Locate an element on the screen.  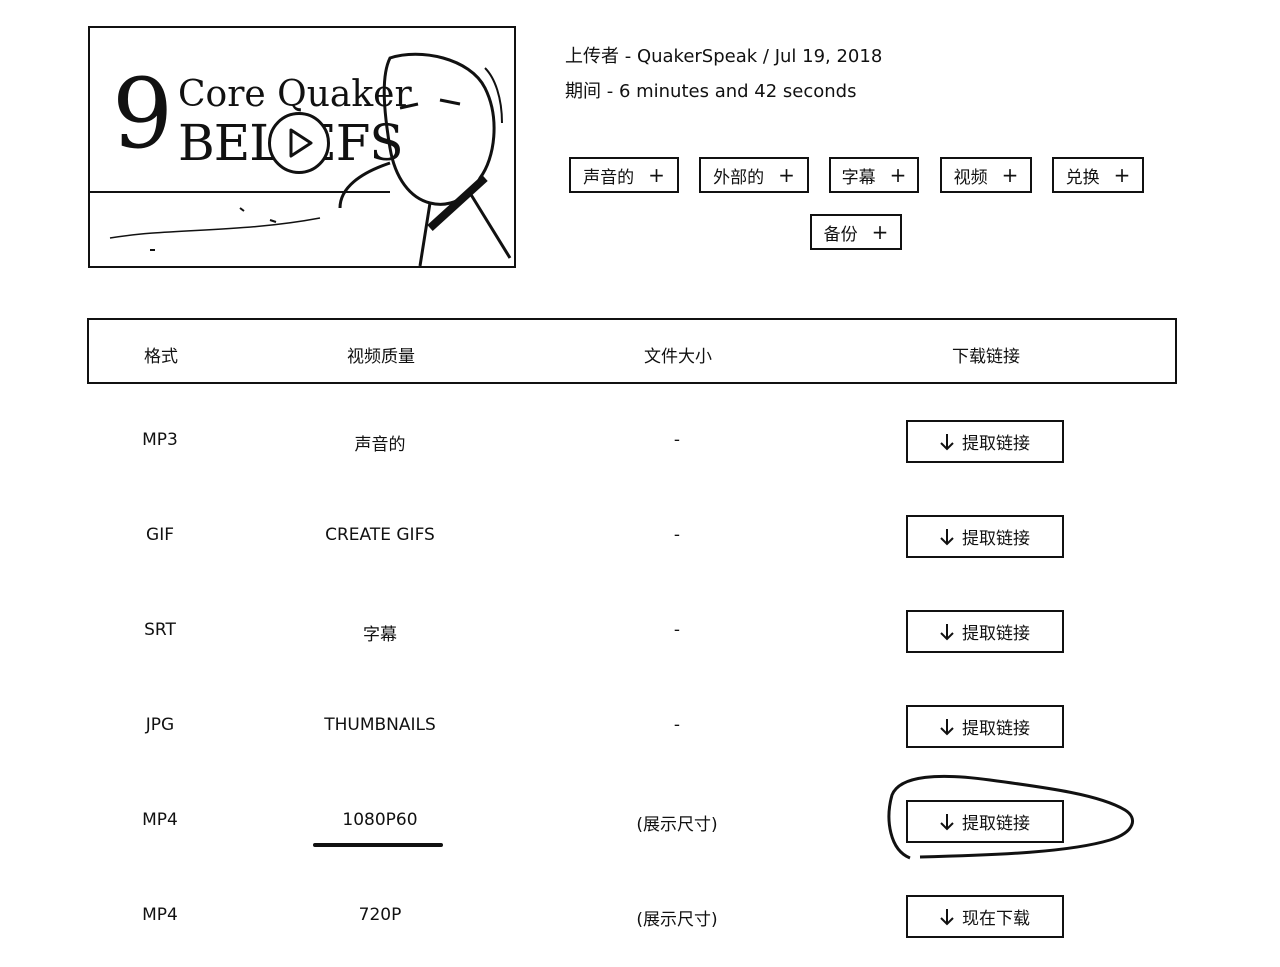
option-label: 外部的 is located at coordinates (739, 177).